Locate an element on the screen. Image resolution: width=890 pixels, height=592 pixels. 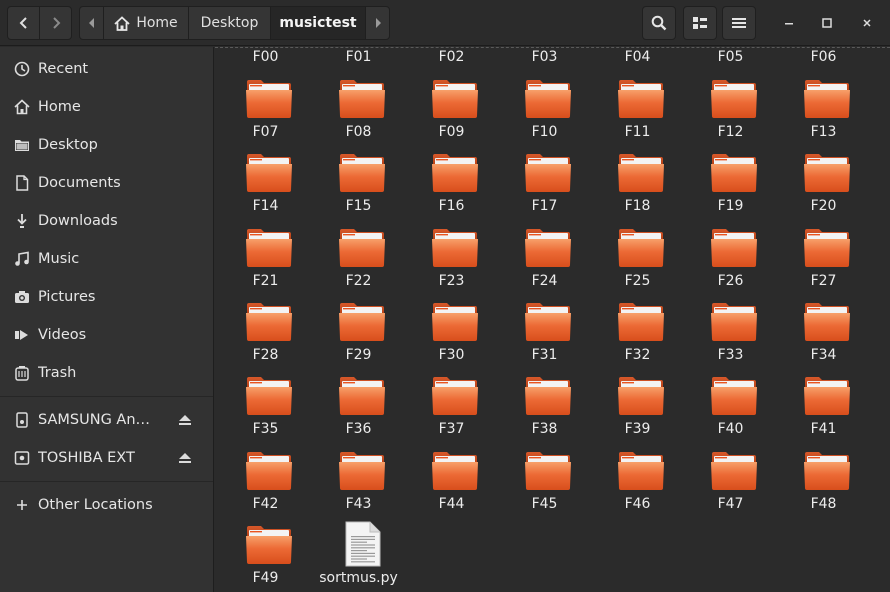
music-icon is located at coordinates (22, 259).